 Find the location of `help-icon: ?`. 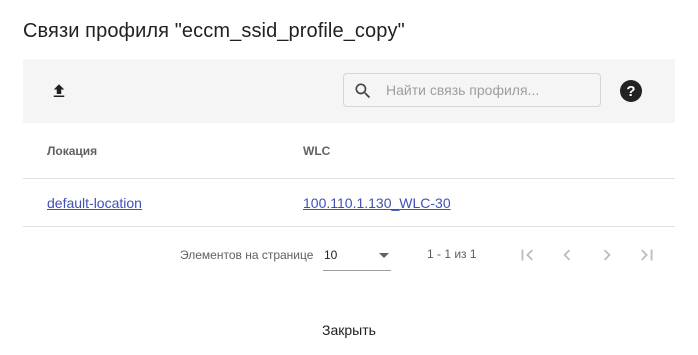

help-icon: ? is located at coordinates (631, 91).